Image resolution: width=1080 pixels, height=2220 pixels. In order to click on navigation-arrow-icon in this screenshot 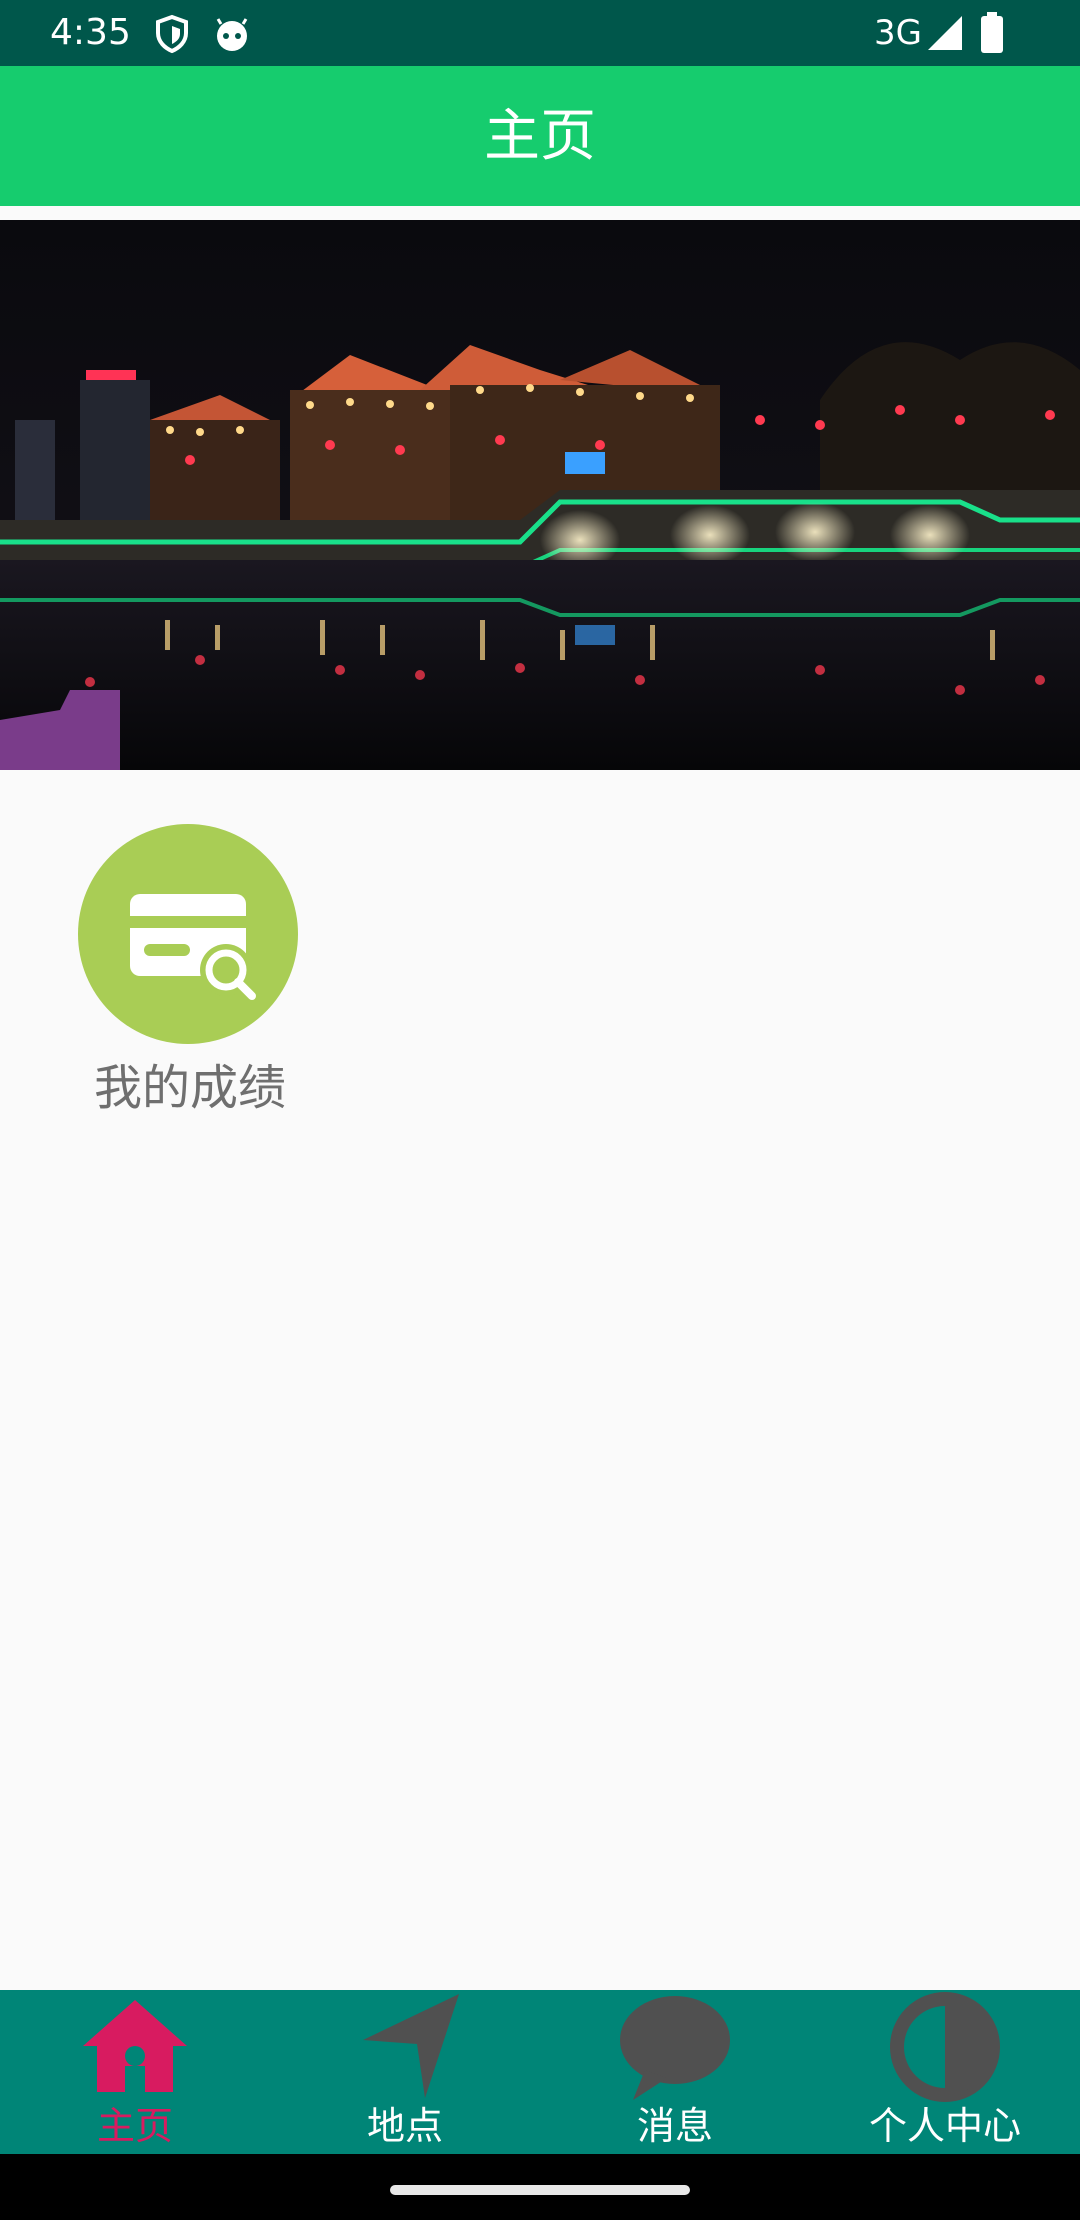, I will do `click(411, 2046)`.